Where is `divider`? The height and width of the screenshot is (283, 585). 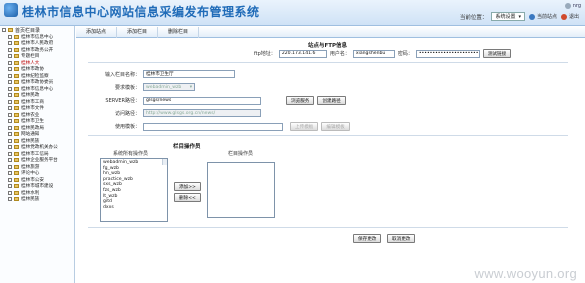 divider is located at coordinates (328, 62).